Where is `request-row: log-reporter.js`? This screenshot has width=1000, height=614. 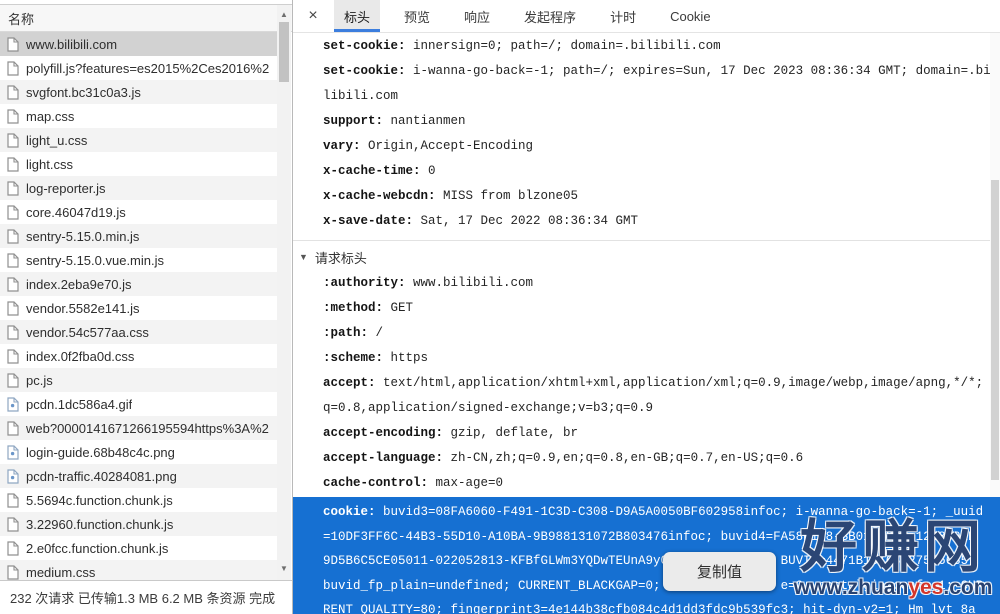
request-row: log-reporter.js is located at coordinates (138, 188).